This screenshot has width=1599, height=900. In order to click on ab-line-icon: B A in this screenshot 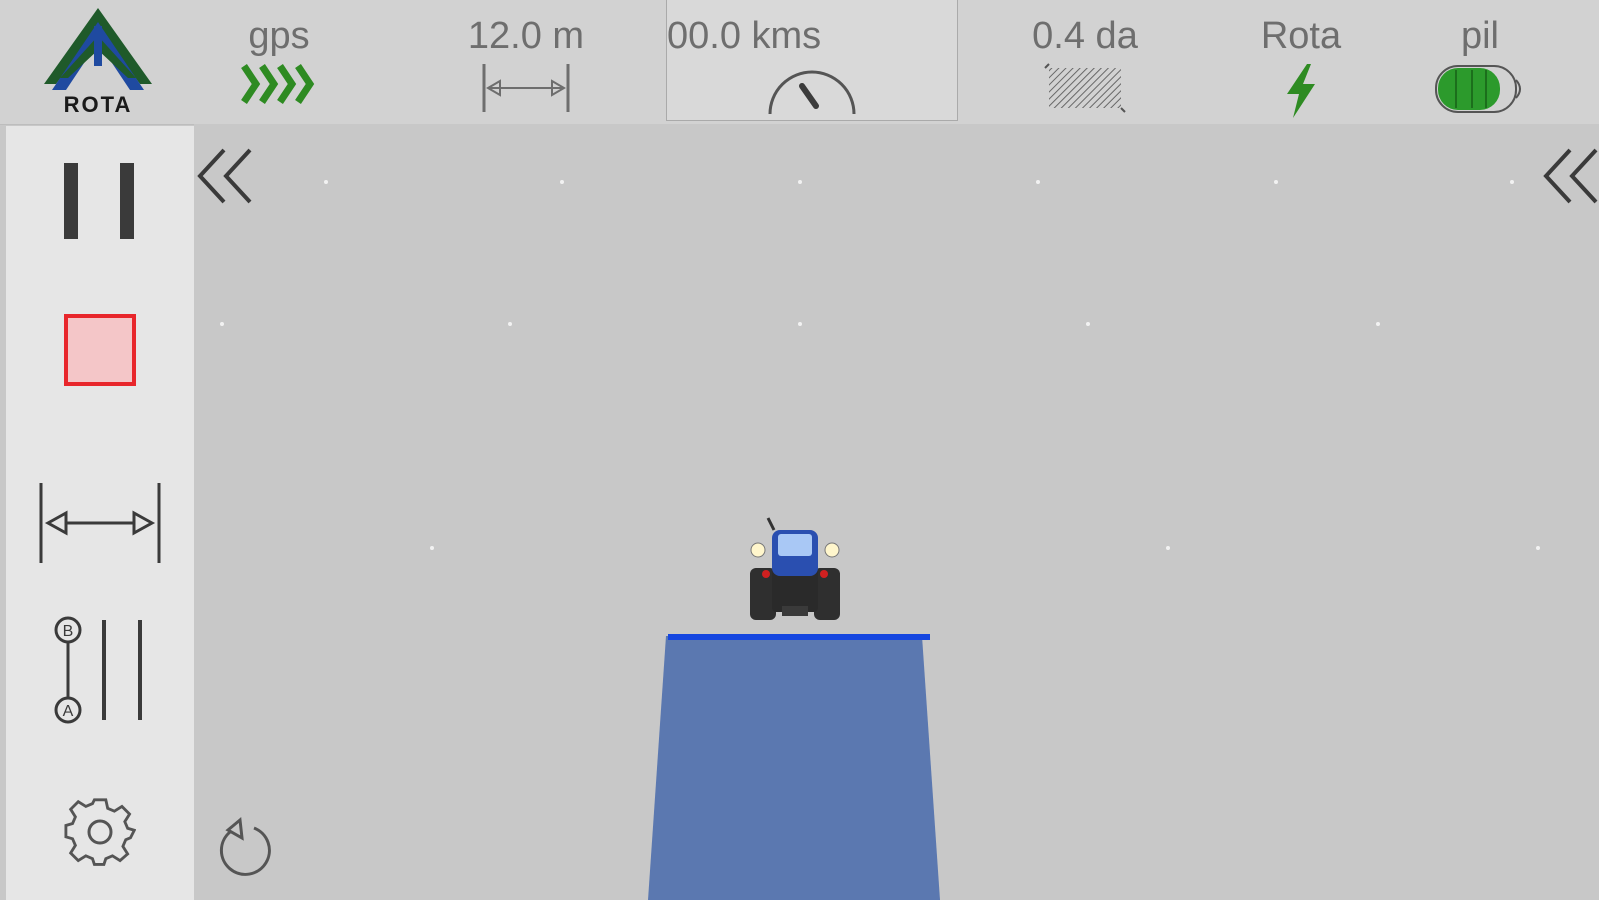, I will do `click(98, 670)`.